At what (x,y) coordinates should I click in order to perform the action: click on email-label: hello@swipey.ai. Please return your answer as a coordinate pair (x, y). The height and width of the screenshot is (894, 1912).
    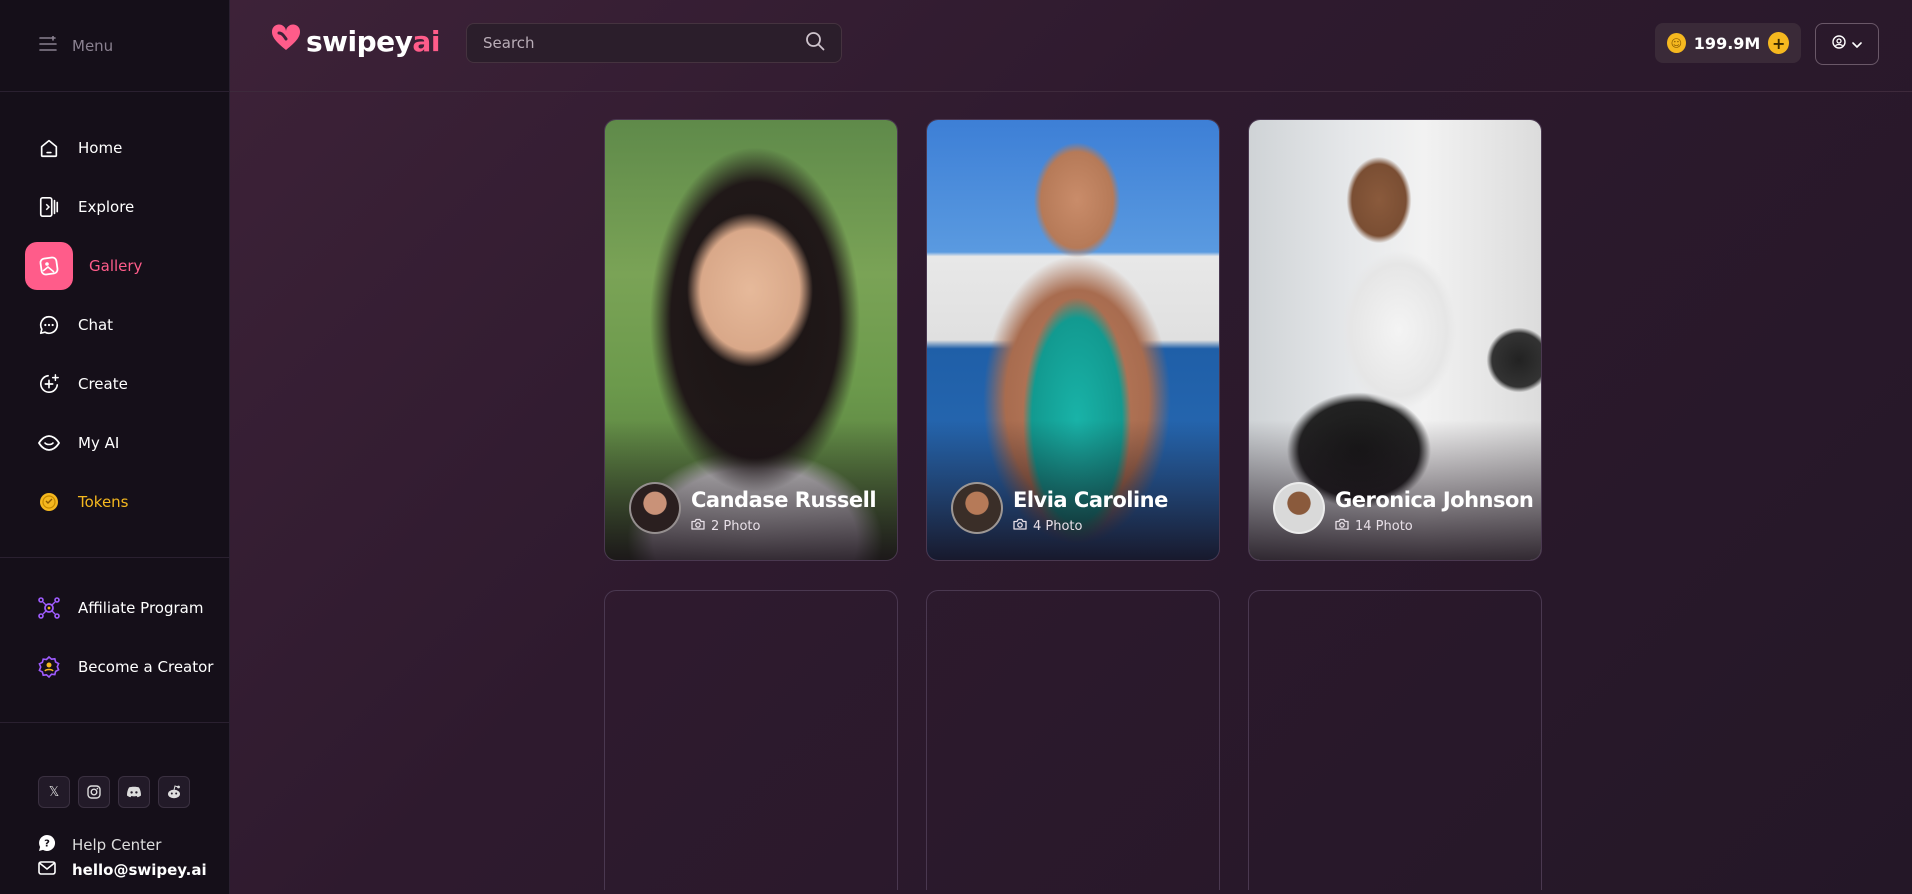
    Looking at the image, I should click on (139, 870).